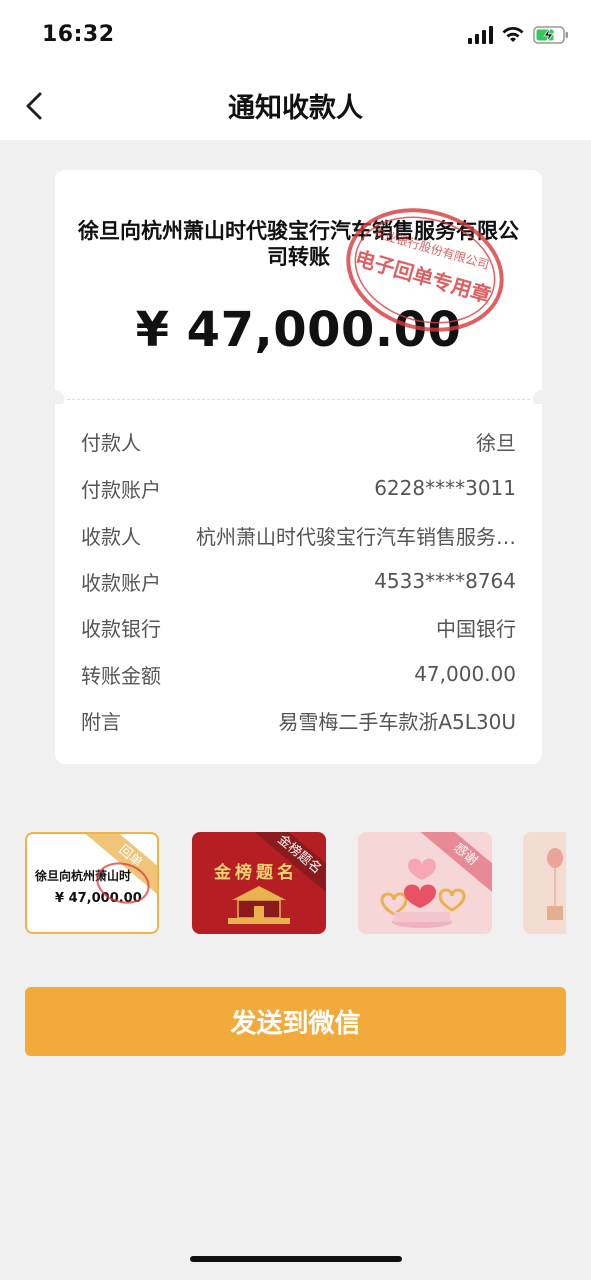 The width and height of the screenshot is (591, 1280). What do you see at coordinates (513, 34) in the screenshot?
I see `wifi-icon` at bounding box center [513, 34].